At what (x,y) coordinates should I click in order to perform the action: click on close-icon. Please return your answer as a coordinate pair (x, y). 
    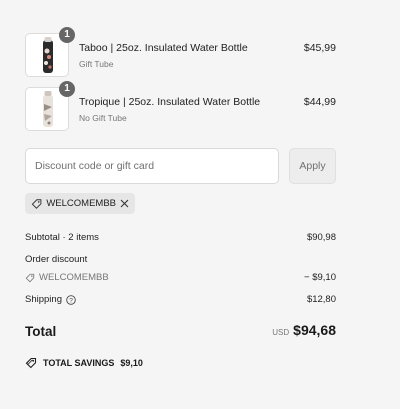
    Looking at the image, I should click on (124, 203).